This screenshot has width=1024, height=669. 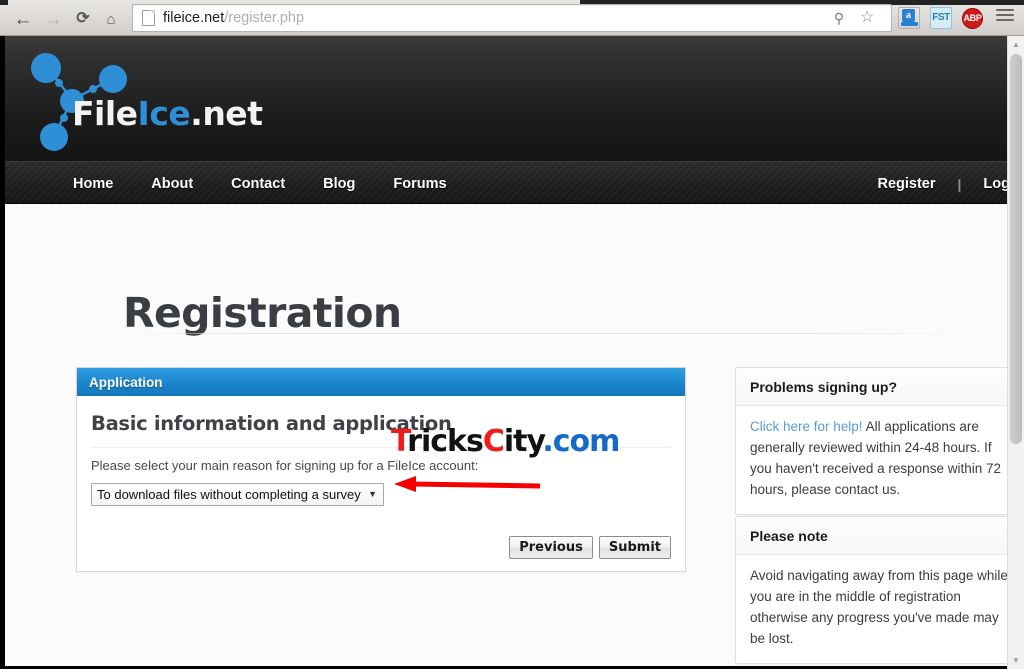 I want to click on nav-item-contact: Contact, so click(x=258, y=184).